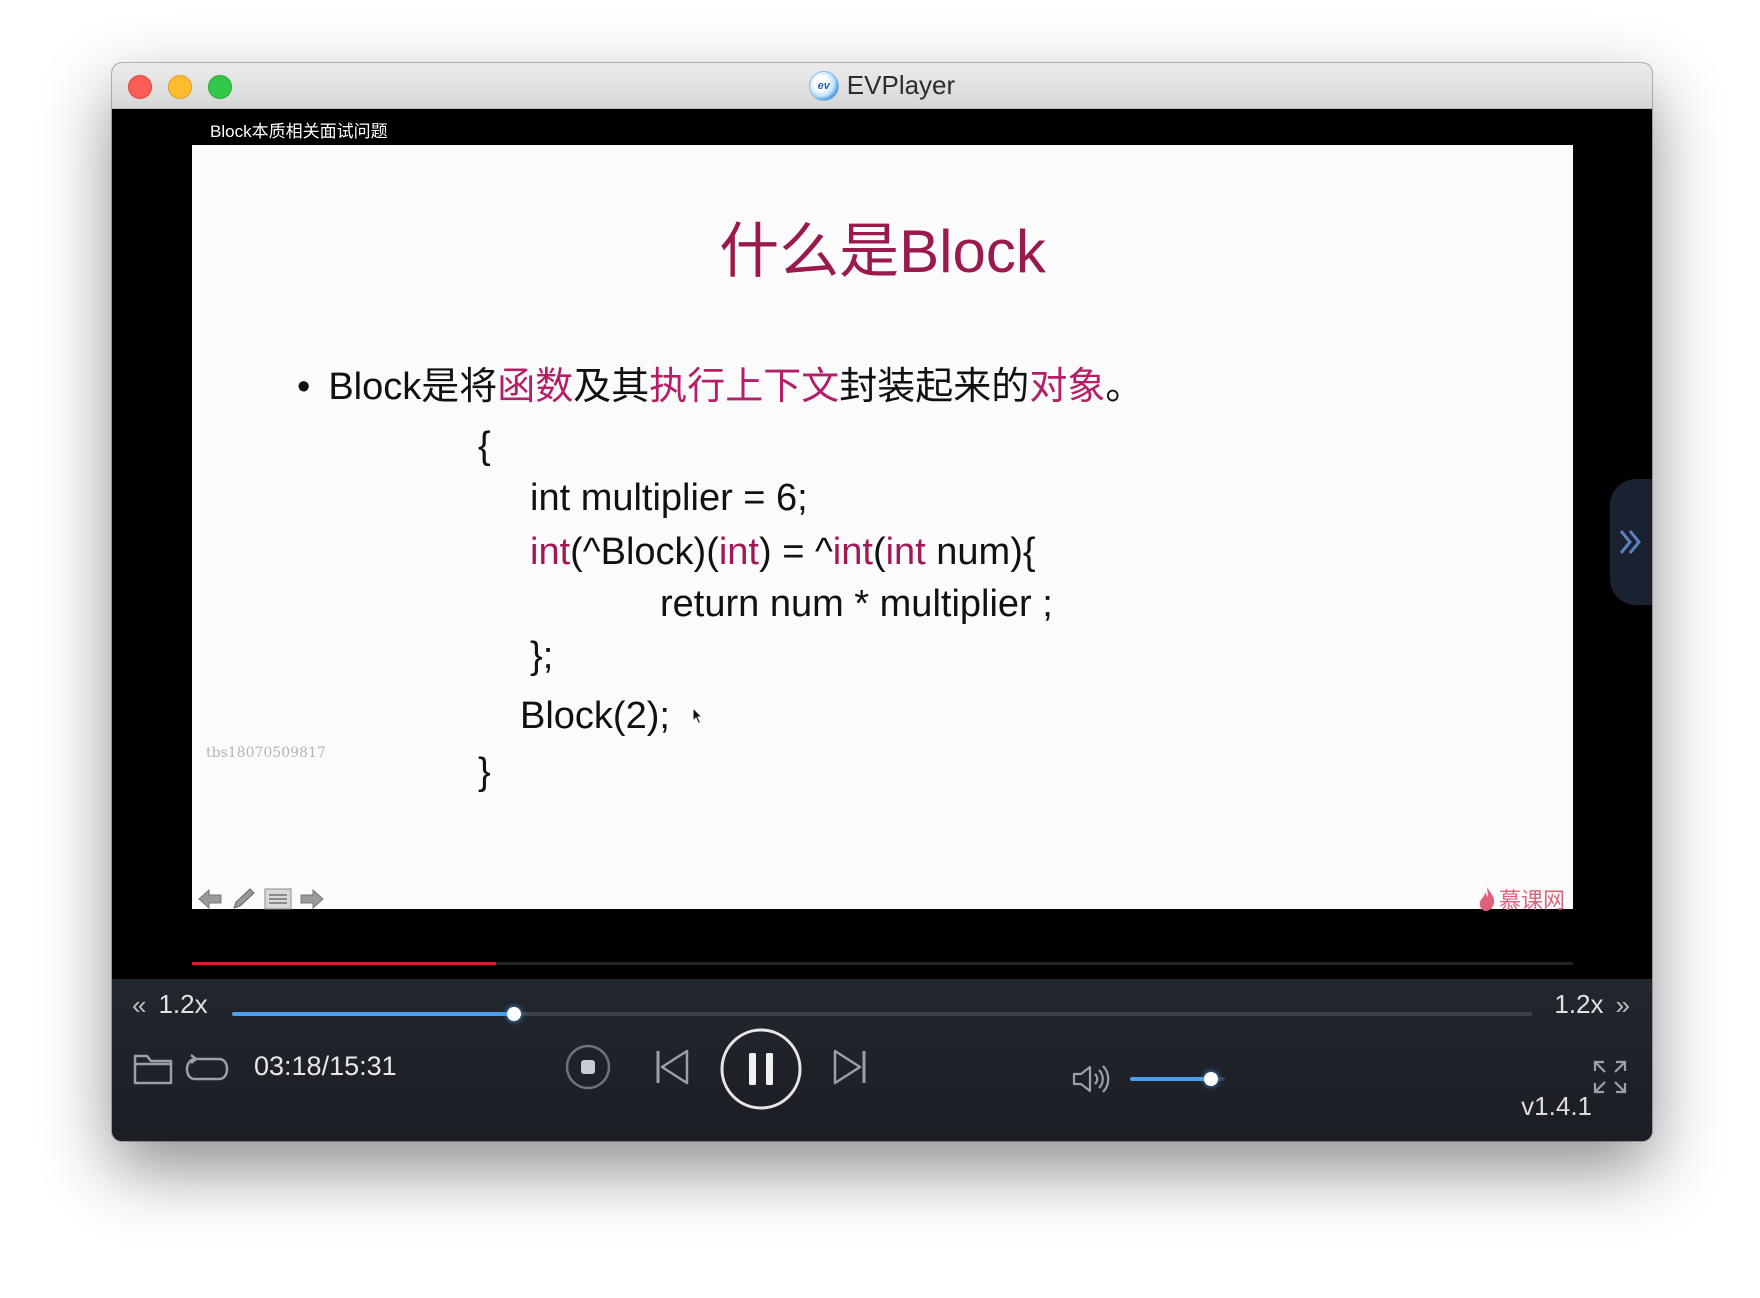 This screenshot has height=1298, width=1760. What do you see at coordinates (1487, 899) in the screenshot?
I see `flame-icon` at bounding box center [1487, 899].